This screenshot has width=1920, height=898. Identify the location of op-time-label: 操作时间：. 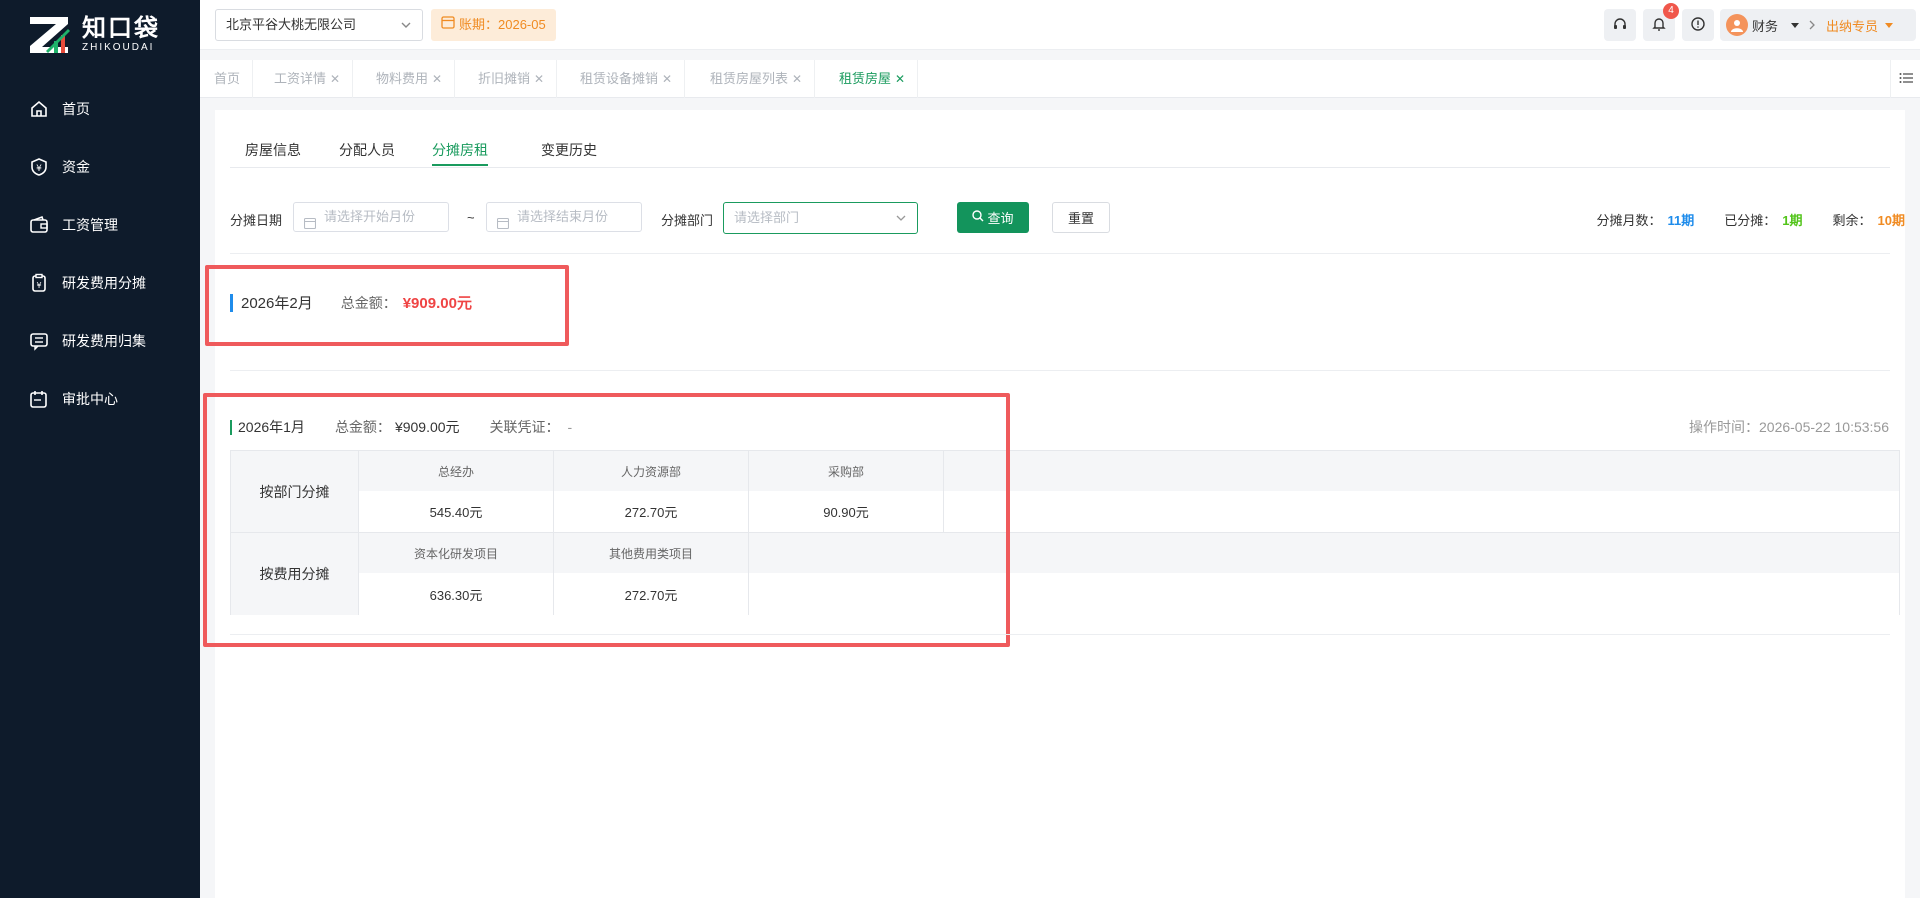
(1724, 427).